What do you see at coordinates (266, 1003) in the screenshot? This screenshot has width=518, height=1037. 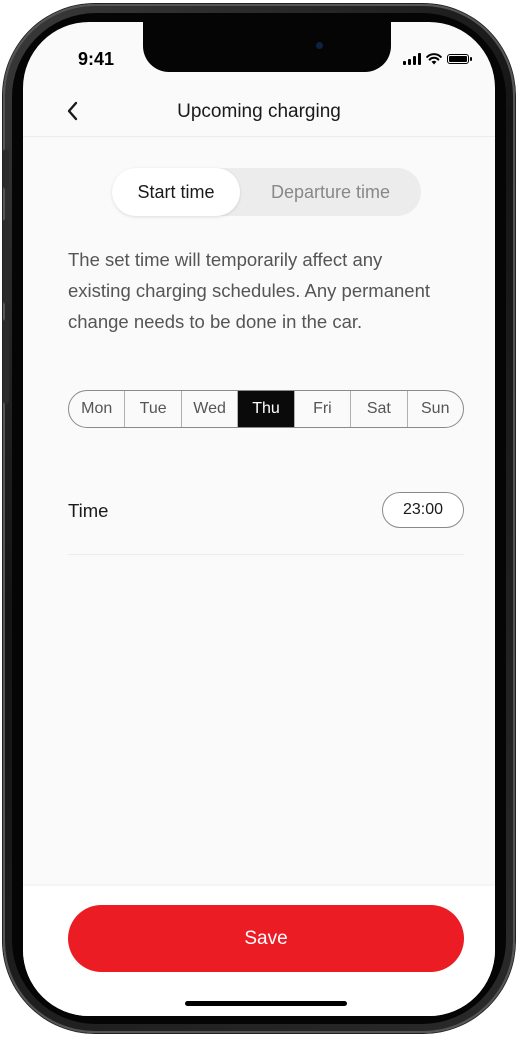 I see `home-indicator` at bounding box center [266, 1003].